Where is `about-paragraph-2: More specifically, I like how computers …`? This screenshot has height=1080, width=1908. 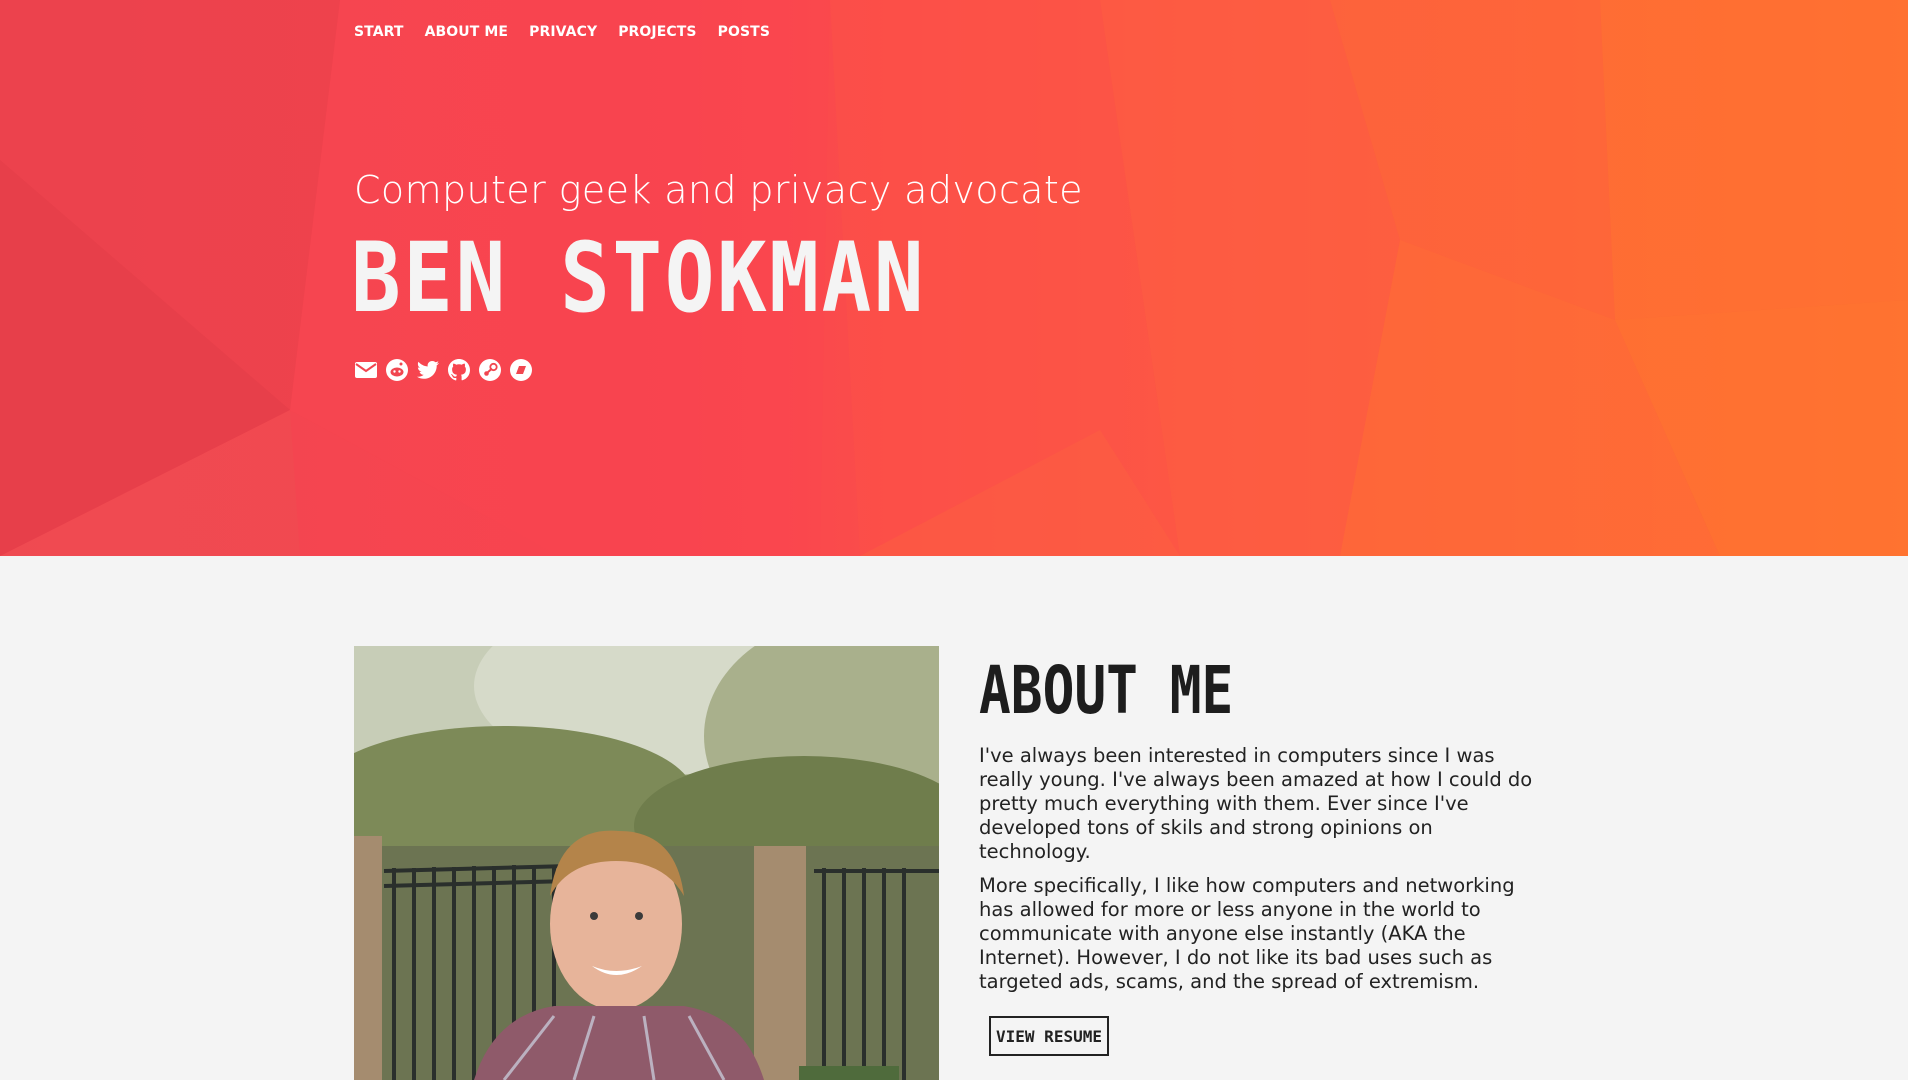 about-paragraph-2: More specifically, I like how computers … is located at coordinates (1247, 933).